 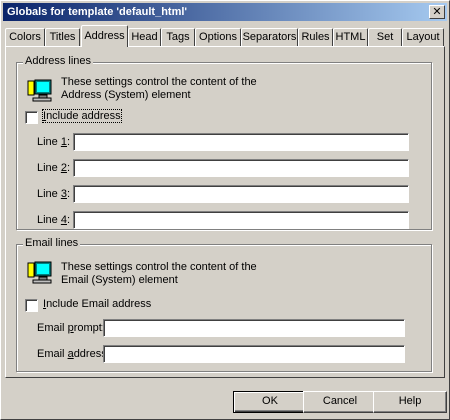 I want to click on cancel-button: Cancel, so click(x=340, y=402).